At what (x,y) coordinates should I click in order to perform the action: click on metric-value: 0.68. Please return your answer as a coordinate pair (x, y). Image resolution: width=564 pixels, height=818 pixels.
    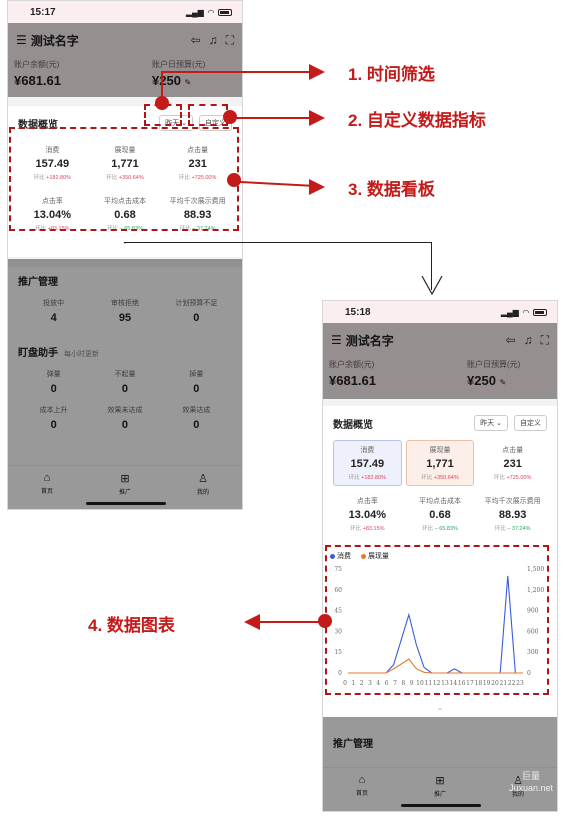
    Looking at the image, I should click on (440, 515).